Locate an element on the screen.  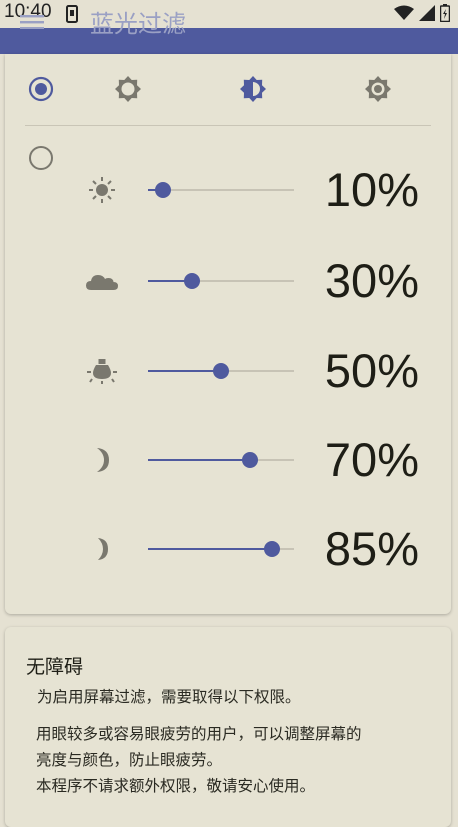
app-title: 蓝光过滤 is located at coordinates (138, 24).